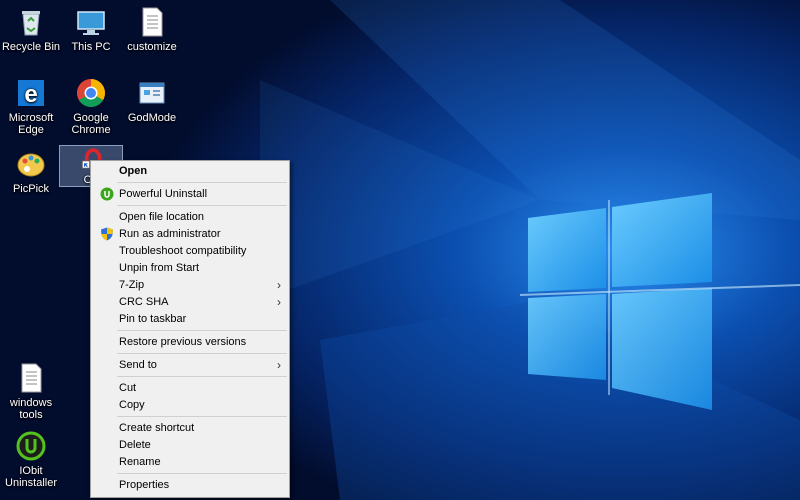 This screenshot has width=800, height=500. I want to click on menu-item-properties: Properties, so click(190, 485).